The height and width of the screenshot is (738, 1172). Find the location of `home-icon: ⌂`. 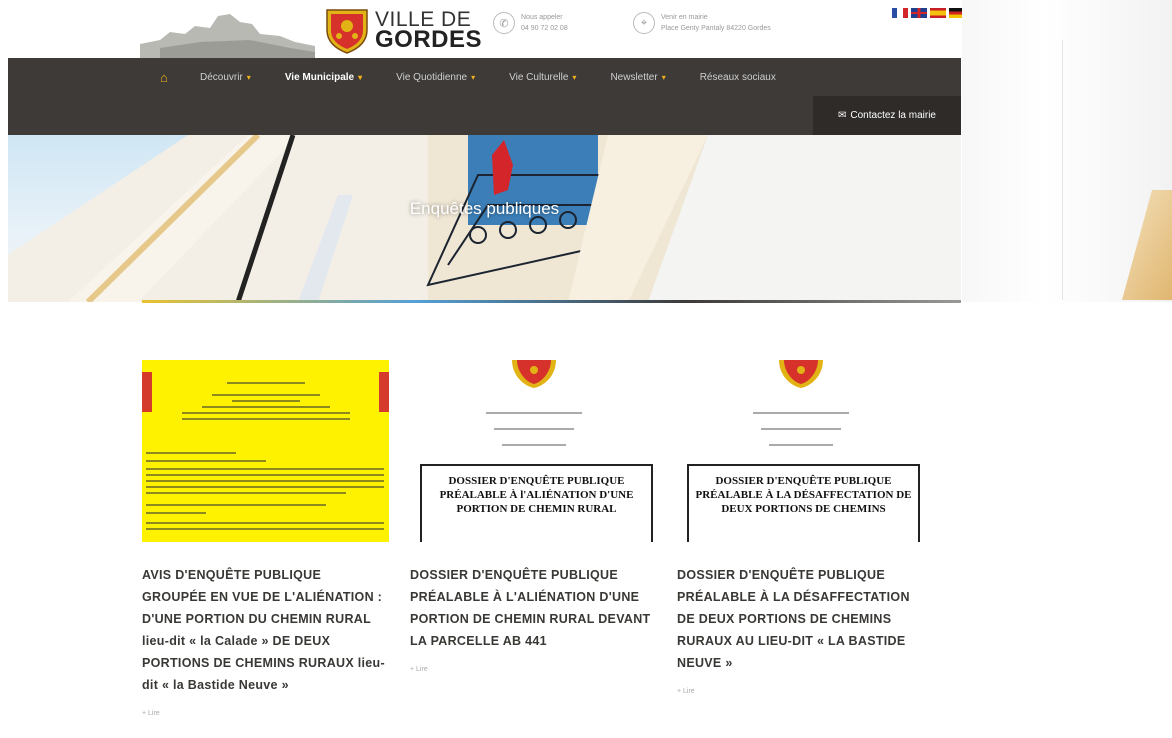

home-icon: ⌂ is located at coordinates (180, 77).